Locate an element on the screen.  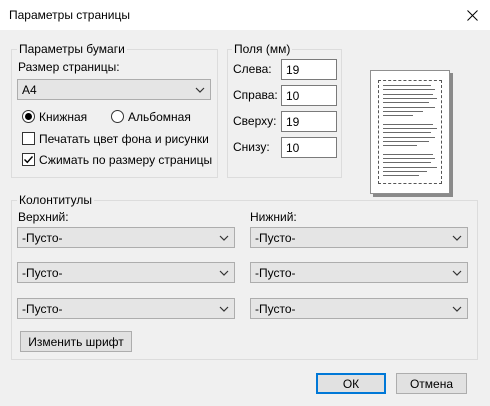
footer-left-select: -Пусто- is located at coordinates (359, 237).